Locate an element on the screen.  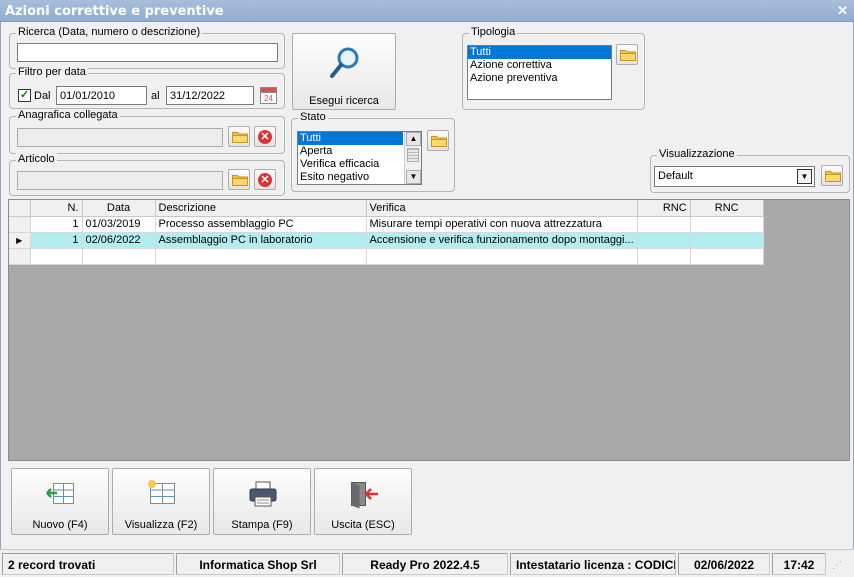
tipologia-option: Azione preventiva is located at coordinates (539, 78).